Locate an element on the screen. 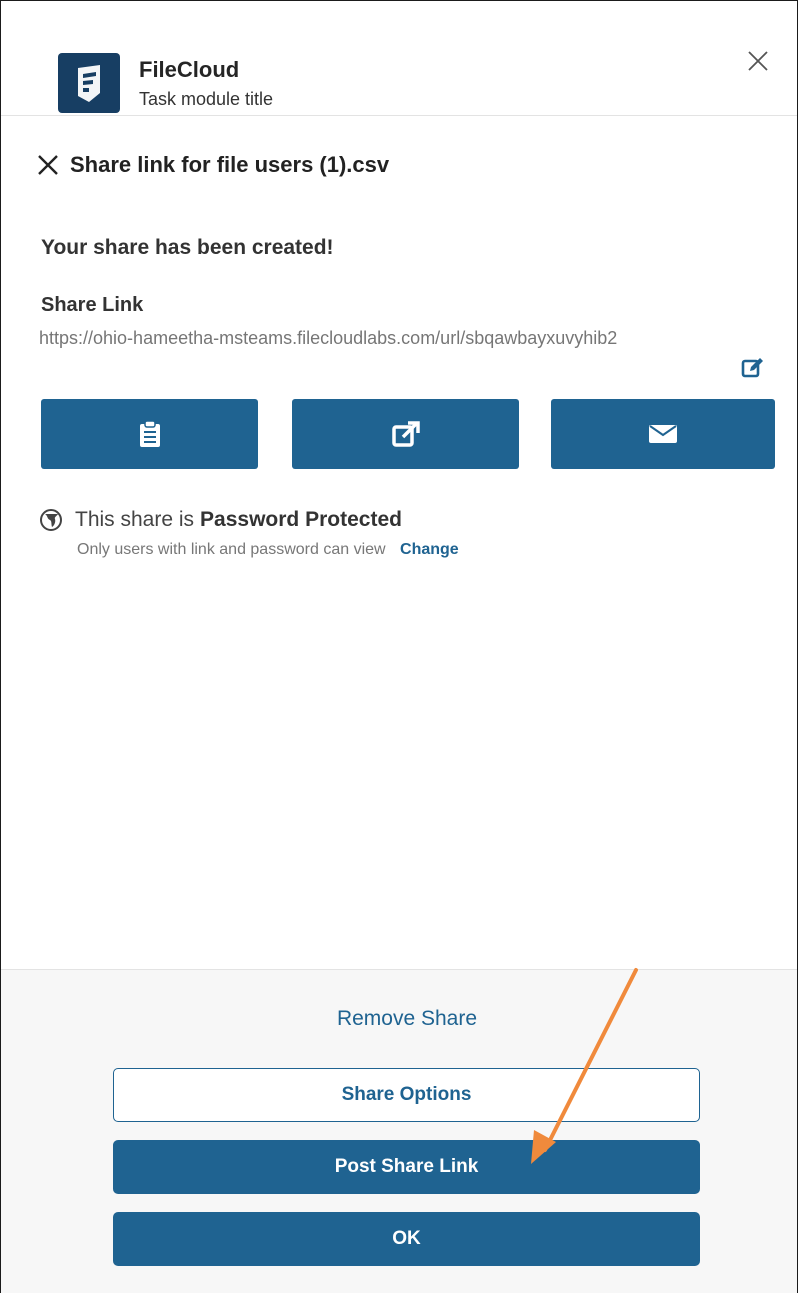 The height and width of the screenshot is (1293, 798). share-link-label: Share Link is located at coordinates (92, 305).